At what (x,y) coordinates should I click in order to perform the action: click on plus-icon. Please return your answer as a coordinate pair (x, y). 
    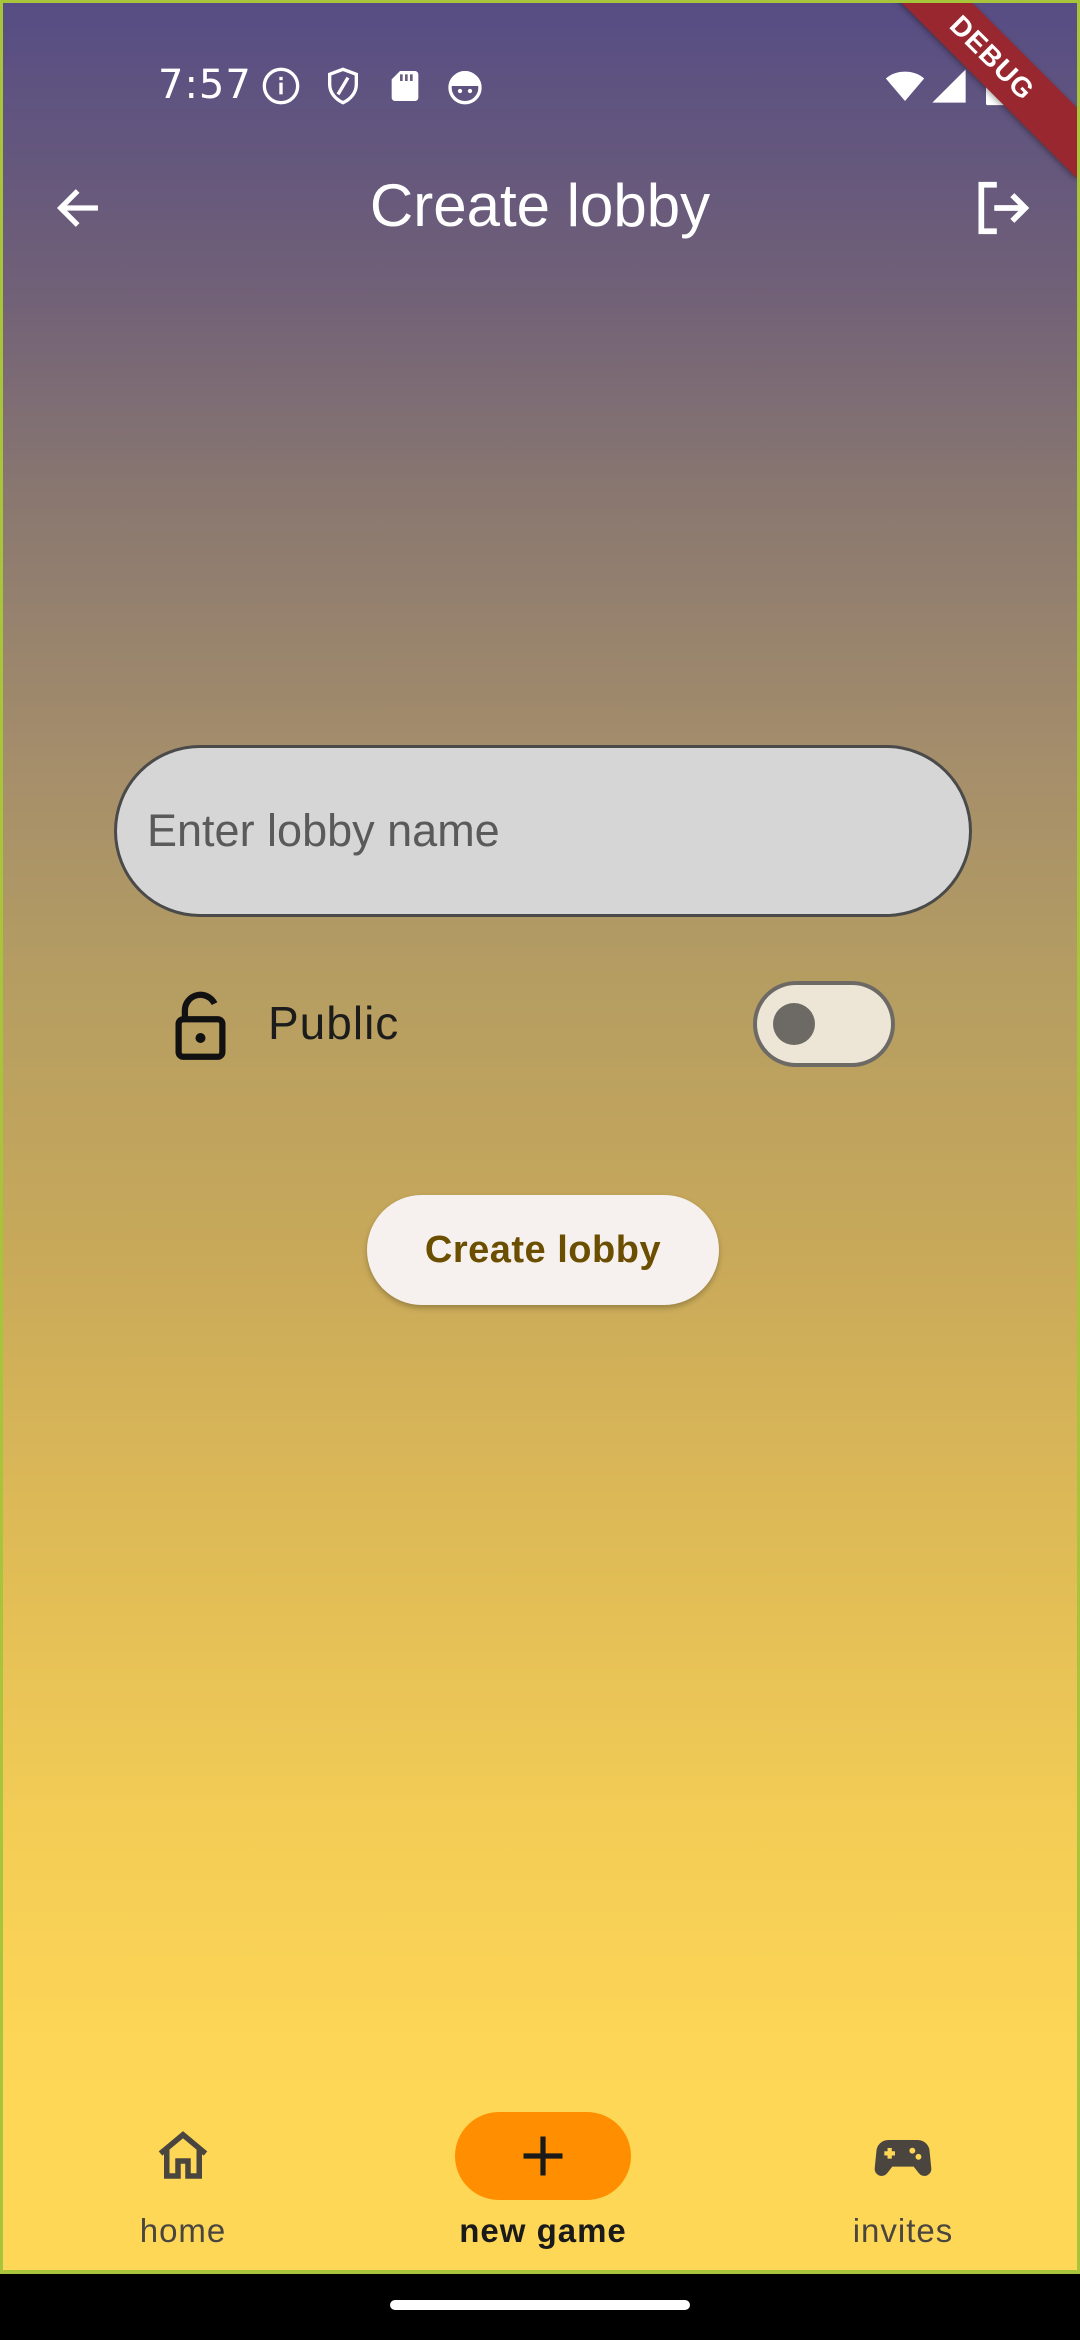
    Looking at the image, I should click on (543, 2156).